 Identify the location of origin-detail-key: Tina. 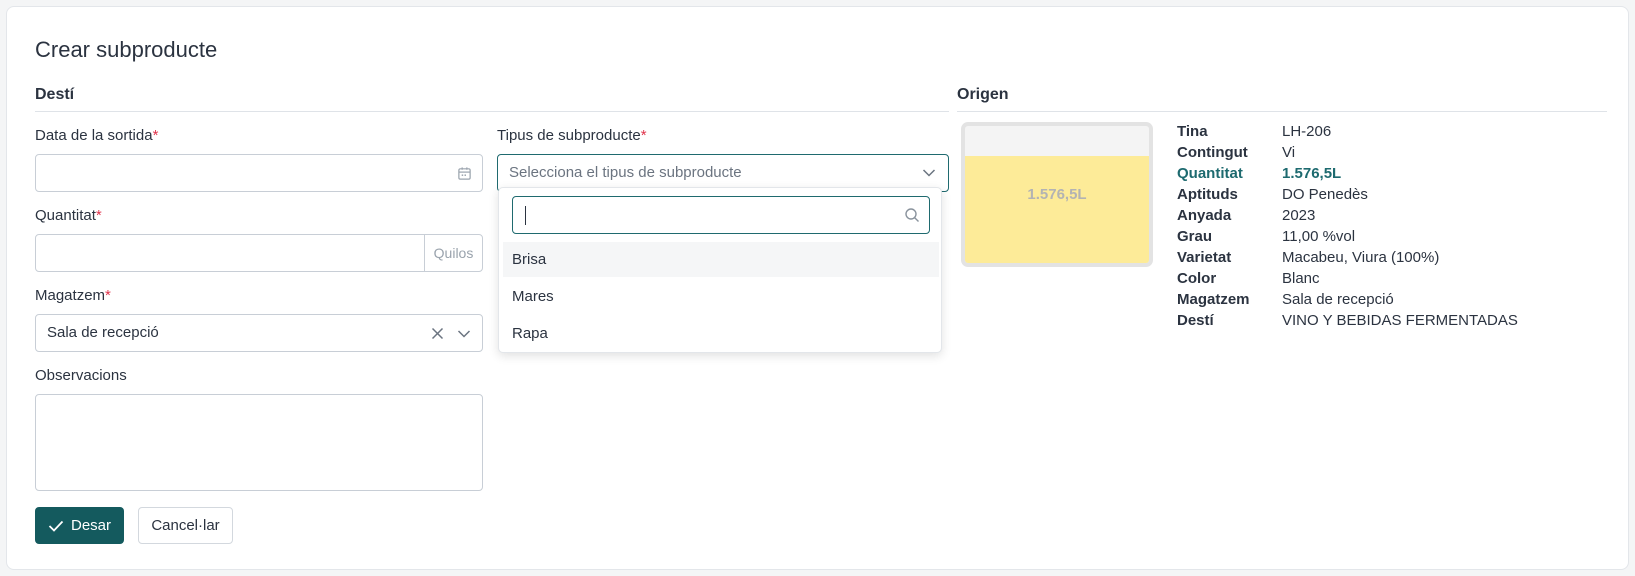
(1192, 131).